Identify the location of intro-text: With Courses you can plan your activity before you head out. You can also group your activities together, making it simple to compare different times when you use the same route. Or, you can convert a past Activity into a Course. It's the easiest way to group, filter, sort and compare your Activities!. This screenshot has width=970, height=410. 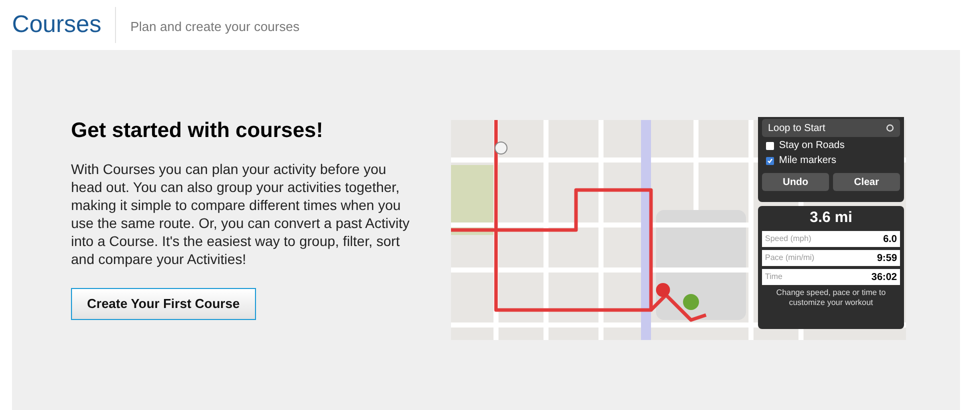
(241, 214).